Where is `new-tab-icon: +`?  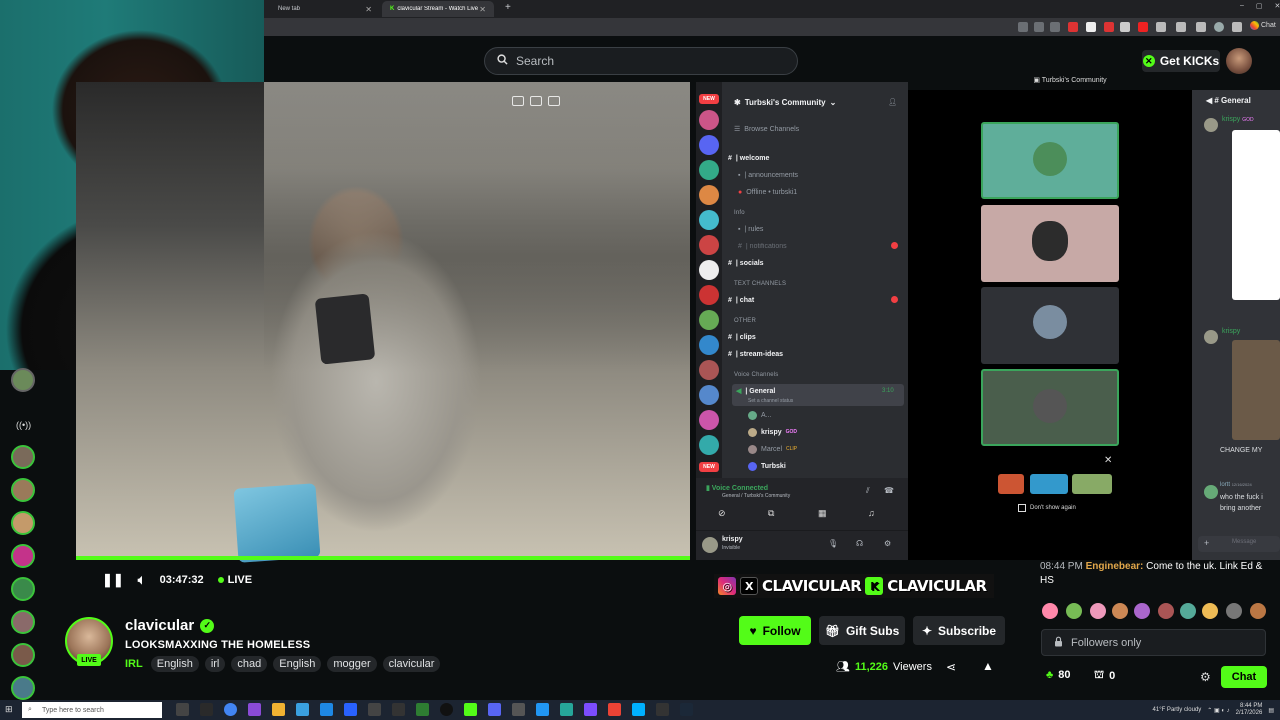
new-tab-icon: + is located at coordinates (508, 7).